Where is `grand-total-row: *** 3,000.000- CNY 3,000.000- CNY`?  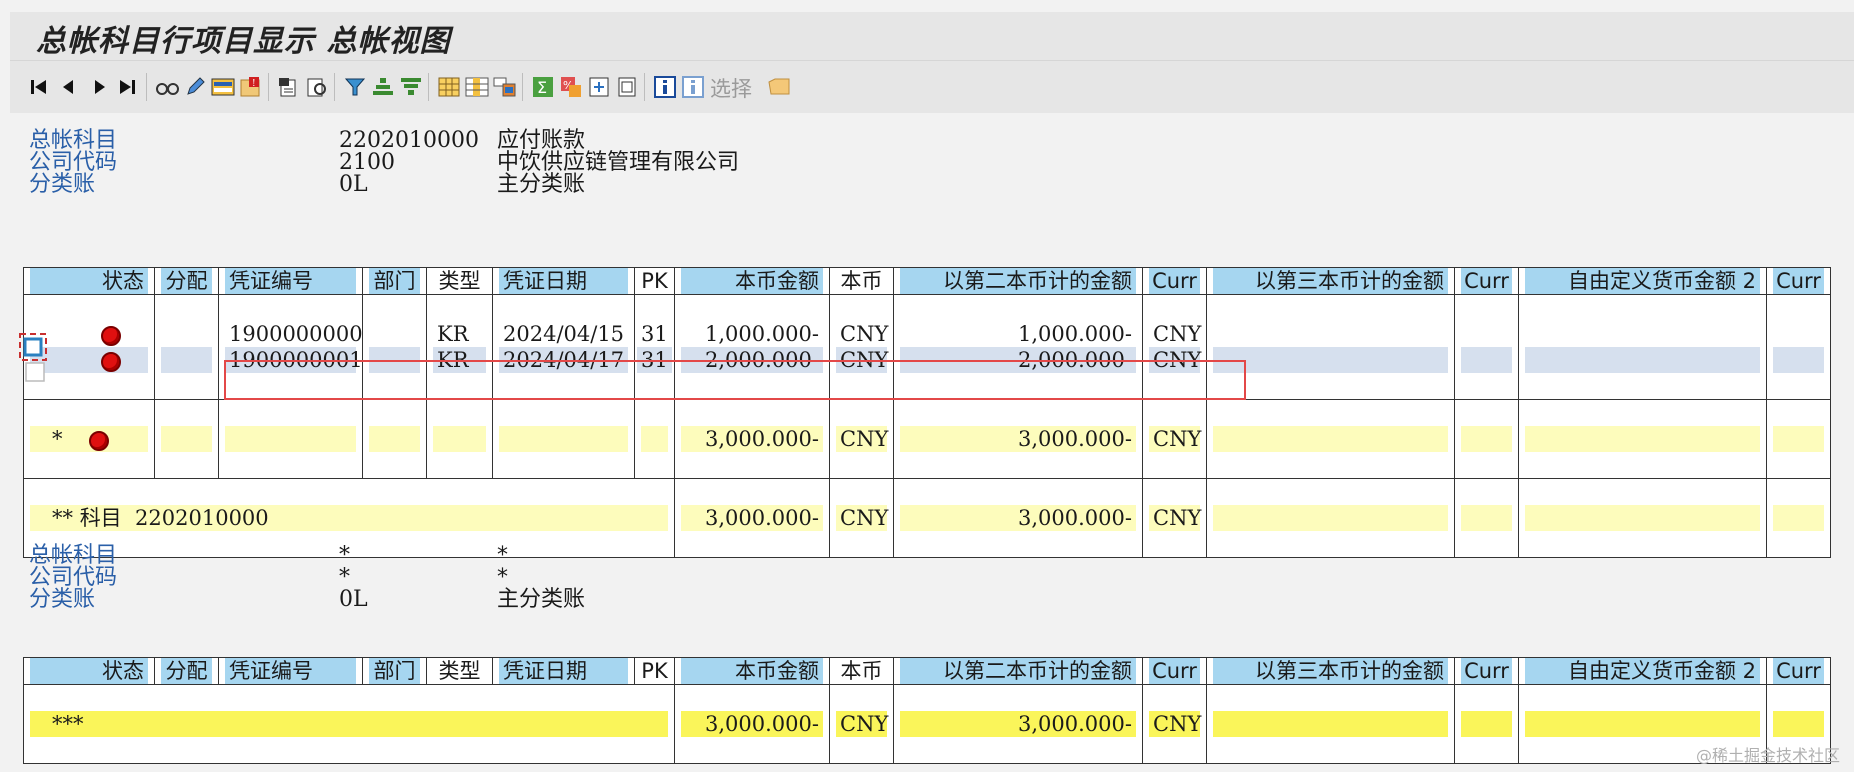
grand-total-row: *** 3,000.000- CNY 3,000.000- CNY is located at coordinates (927, 724).